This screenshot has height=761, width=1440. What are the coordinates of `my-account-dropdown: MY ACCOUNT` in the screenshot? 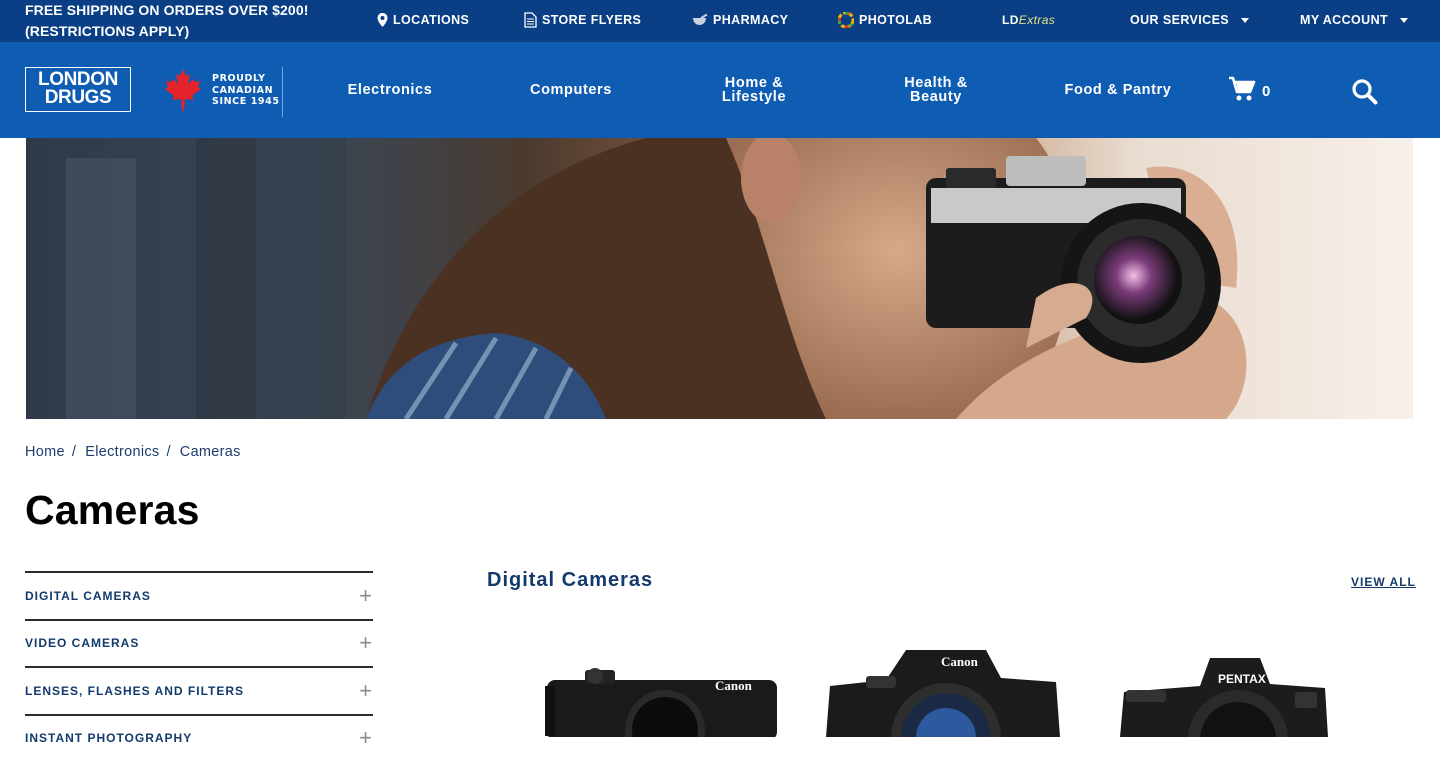 It's located at (1354, 20).